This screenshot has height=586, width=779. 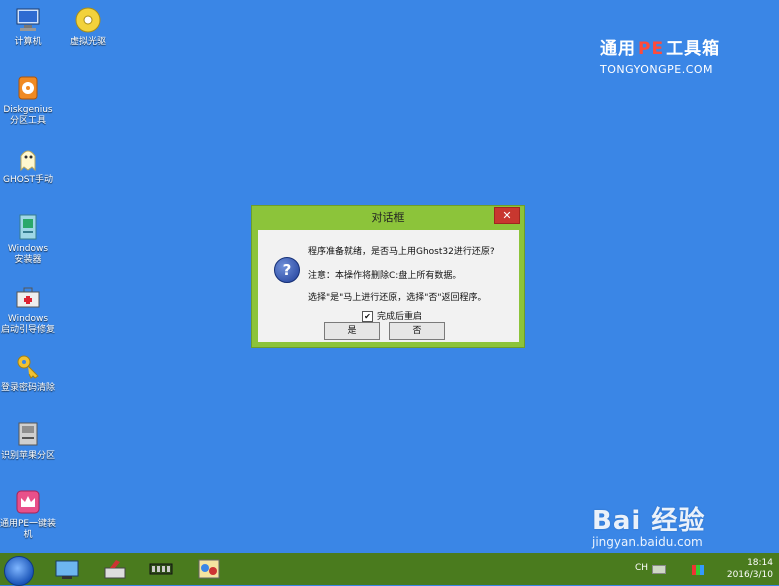 I want to click on taskbar-desktop-icon, so click(x=67, y=569).